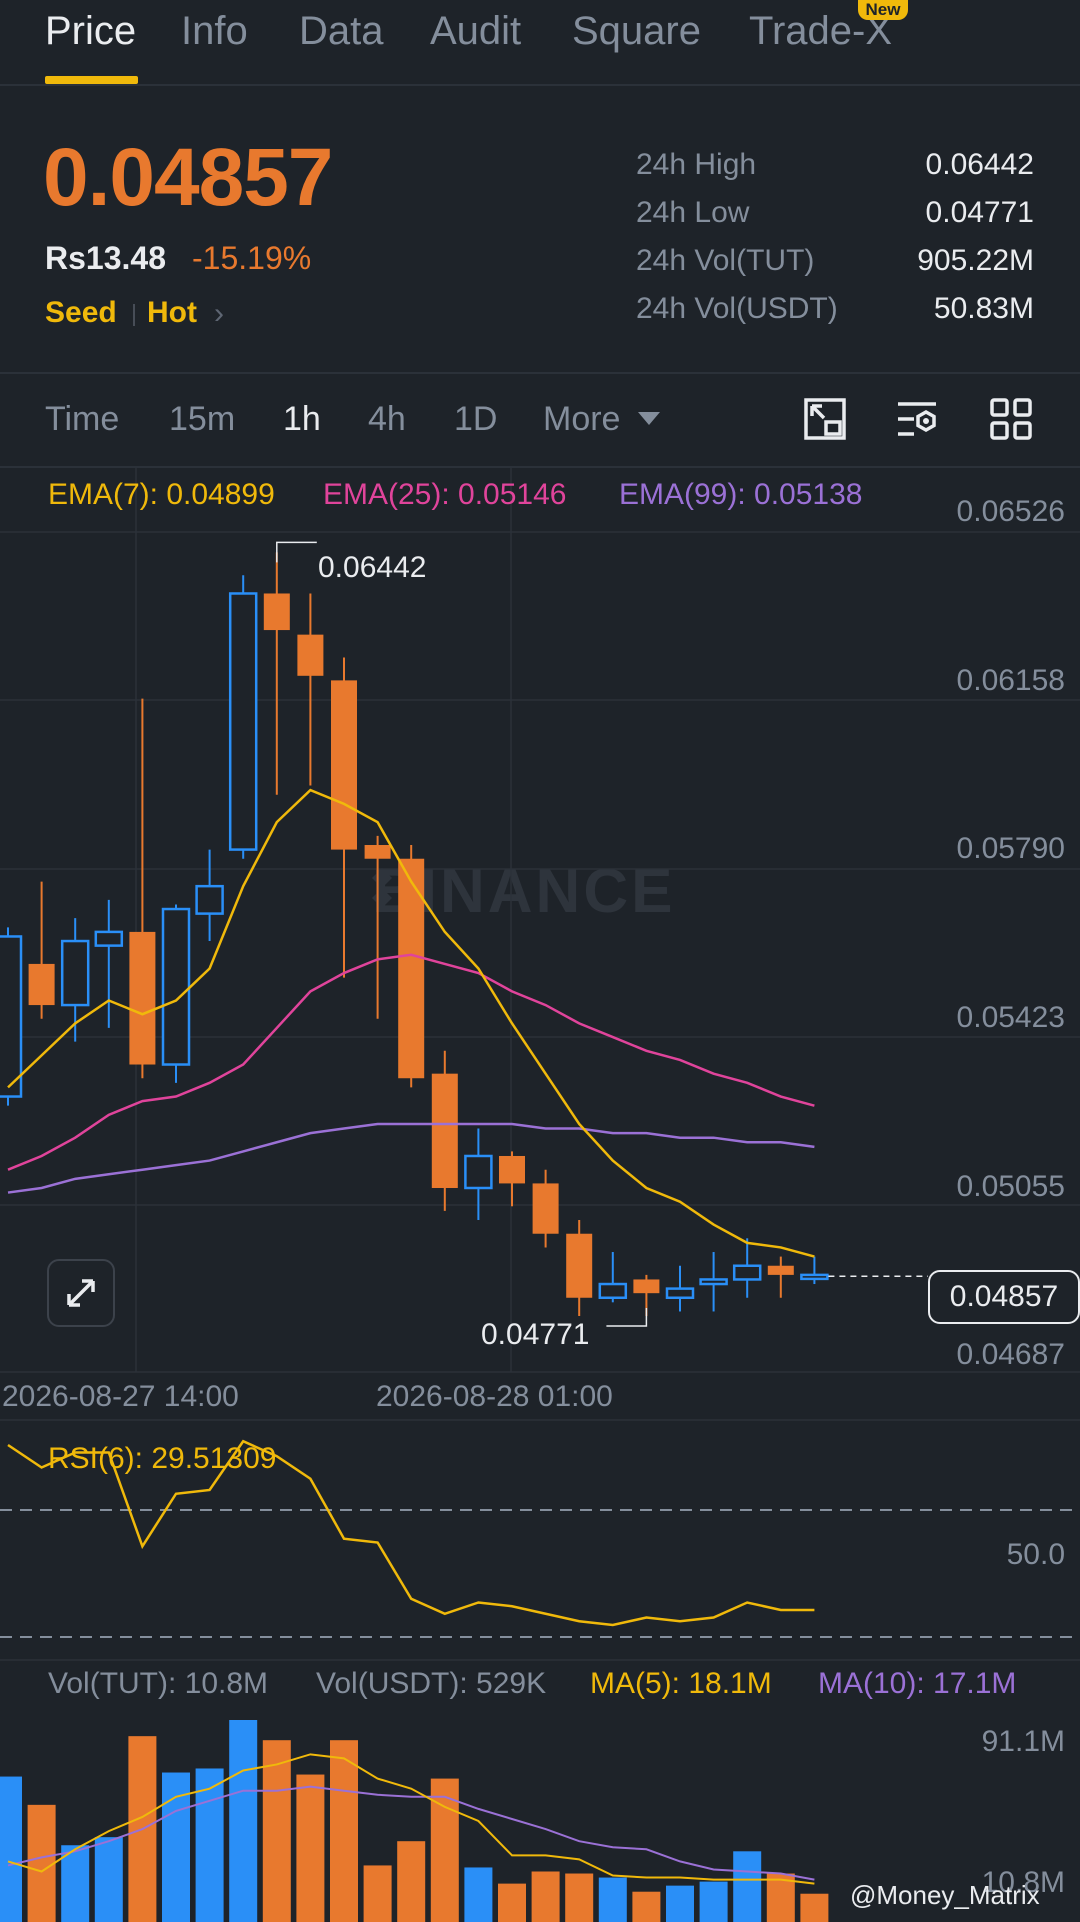  I want to click on high-price-marker: 0.06442, so click(372, 567).